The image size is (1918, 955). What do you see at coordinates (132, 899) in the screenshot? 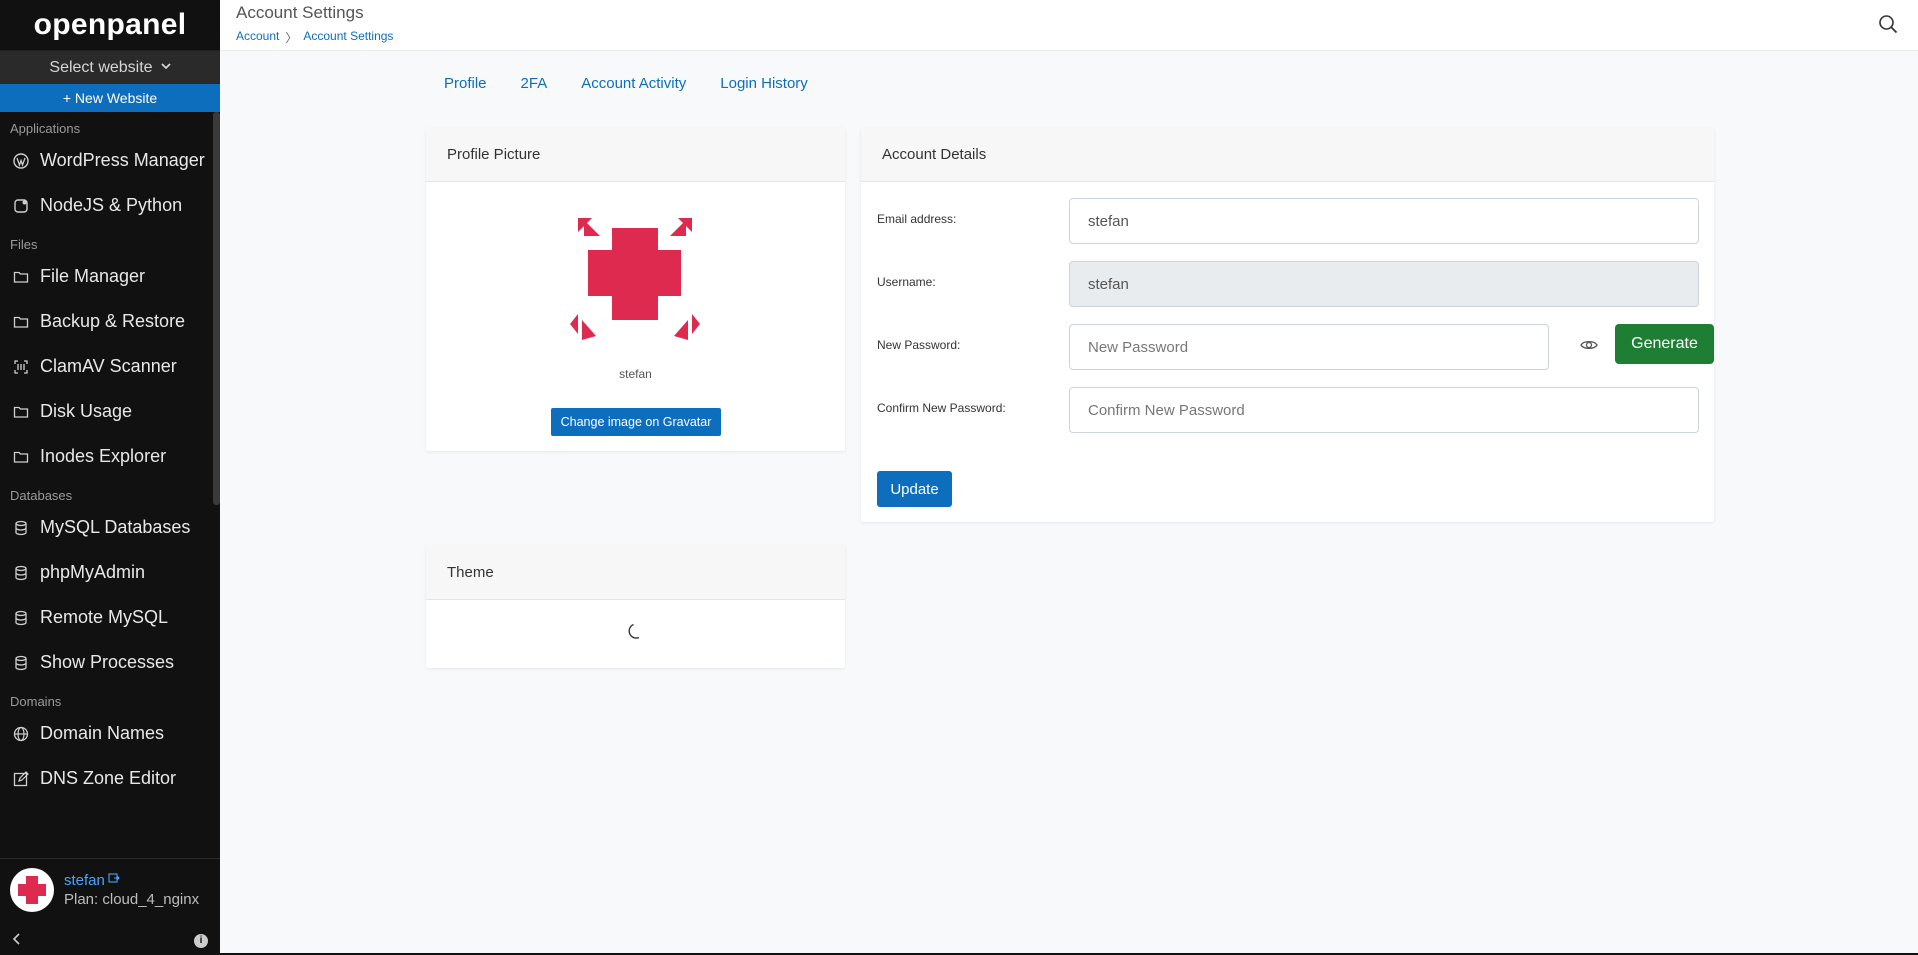
I see `user-plan: Plan: cloud_4_nginx` at bounding box center [132, 899].